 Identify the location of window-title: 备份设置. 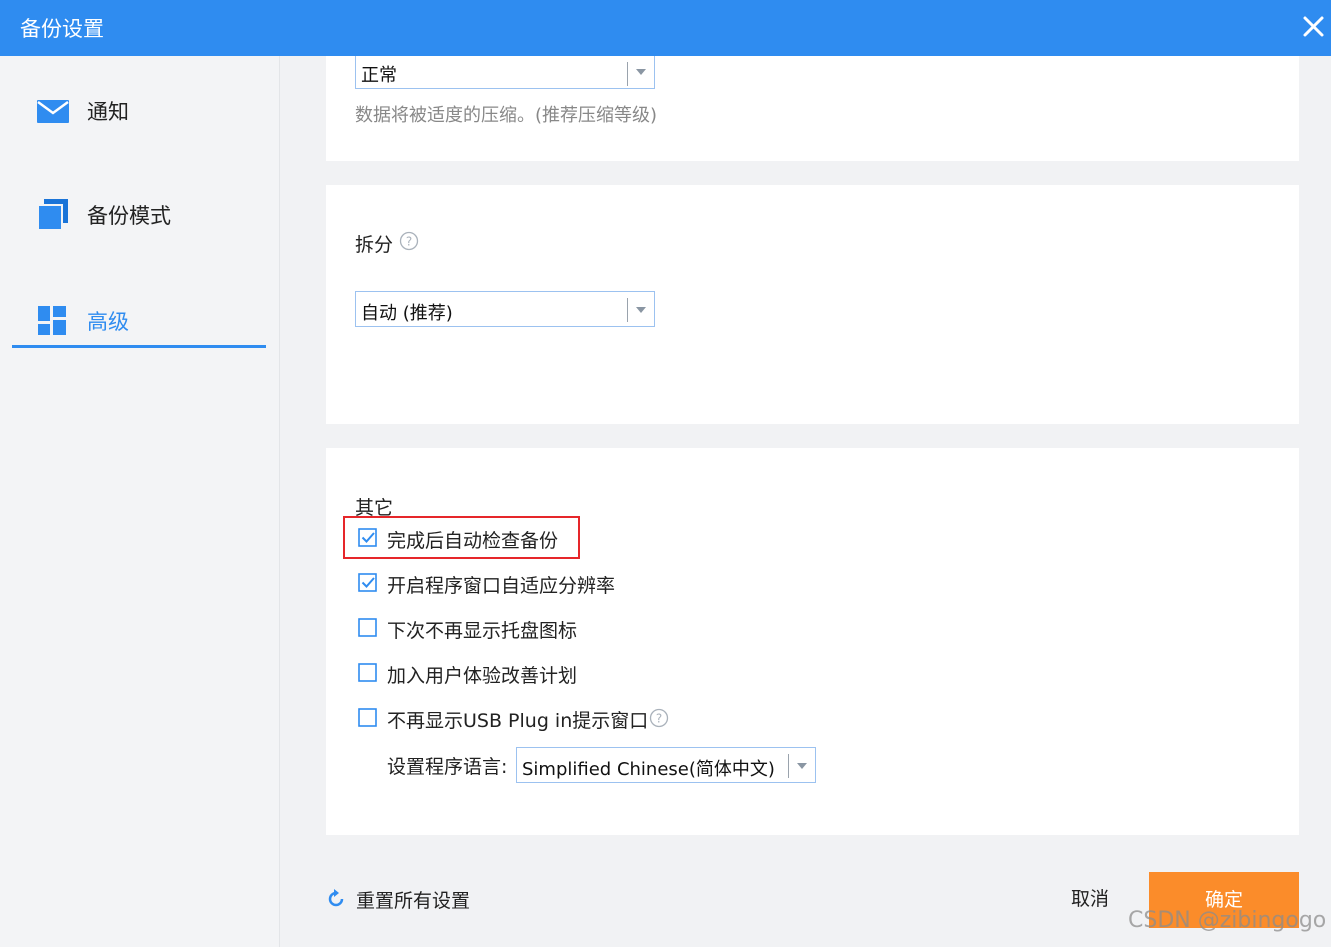
(62, 29).